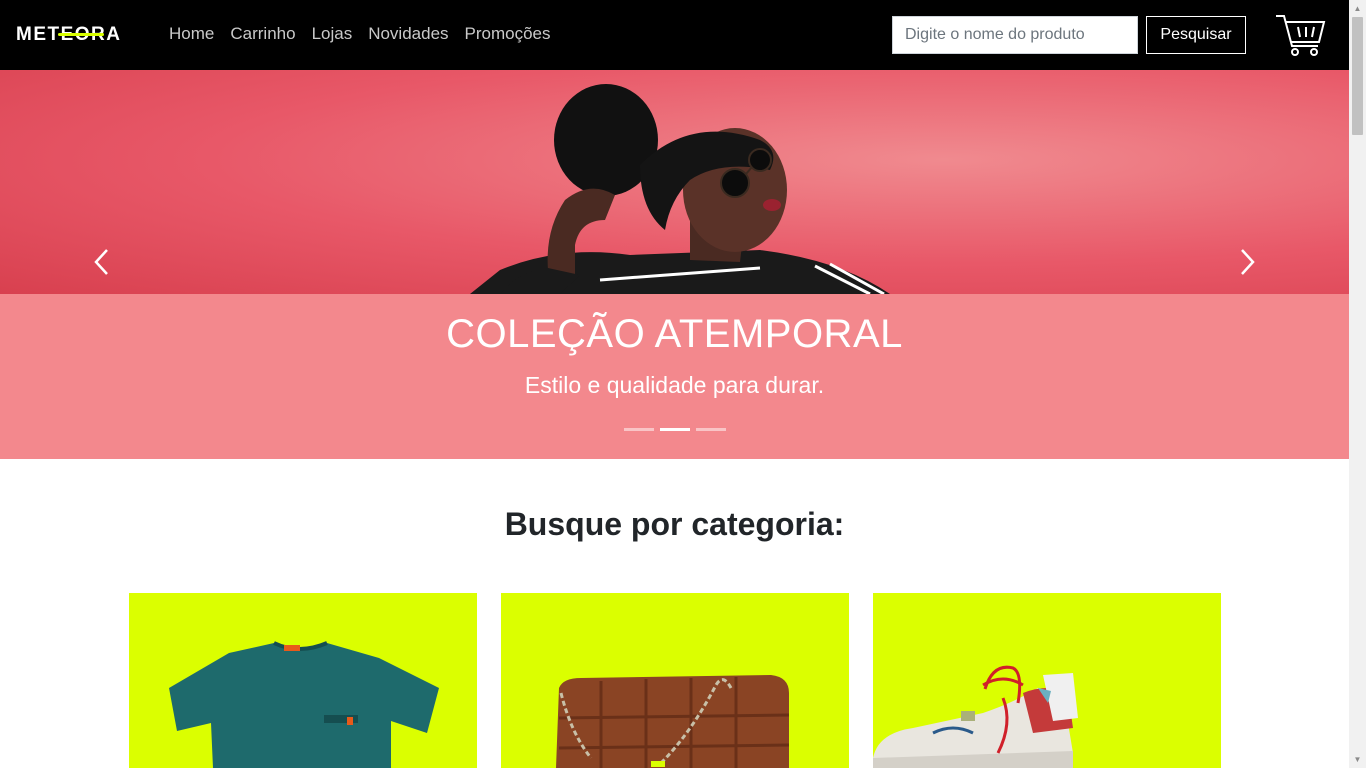  What do you see at coordinates (332, 34) in the screenshot?
I see `nav-link-lojas: Lojas` at bounding box center [332, 34].